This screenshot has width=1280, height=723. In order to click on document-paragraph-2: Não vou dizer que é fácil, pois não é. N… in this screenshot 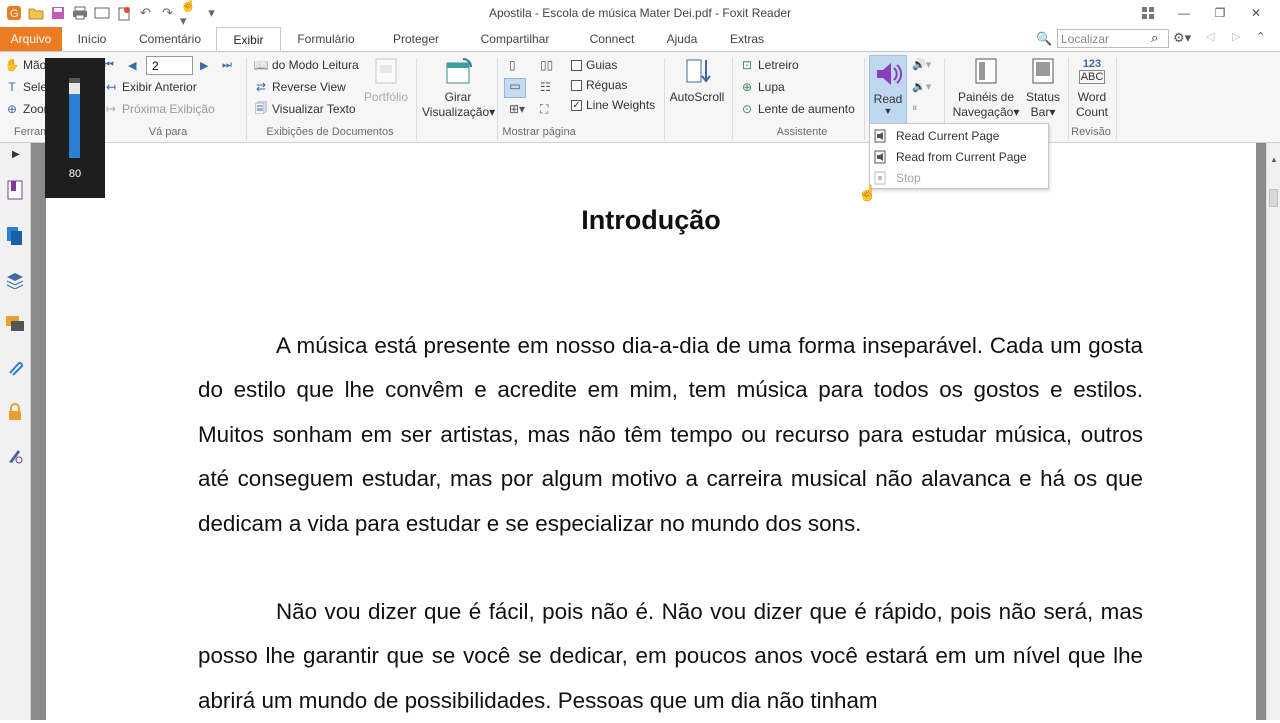, I will do `click(670, 656)`.